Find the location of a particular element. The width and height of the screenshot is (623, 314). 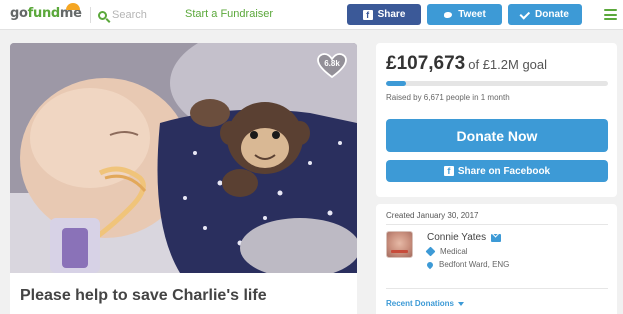

check-icon is located at coordinates (525, 14).